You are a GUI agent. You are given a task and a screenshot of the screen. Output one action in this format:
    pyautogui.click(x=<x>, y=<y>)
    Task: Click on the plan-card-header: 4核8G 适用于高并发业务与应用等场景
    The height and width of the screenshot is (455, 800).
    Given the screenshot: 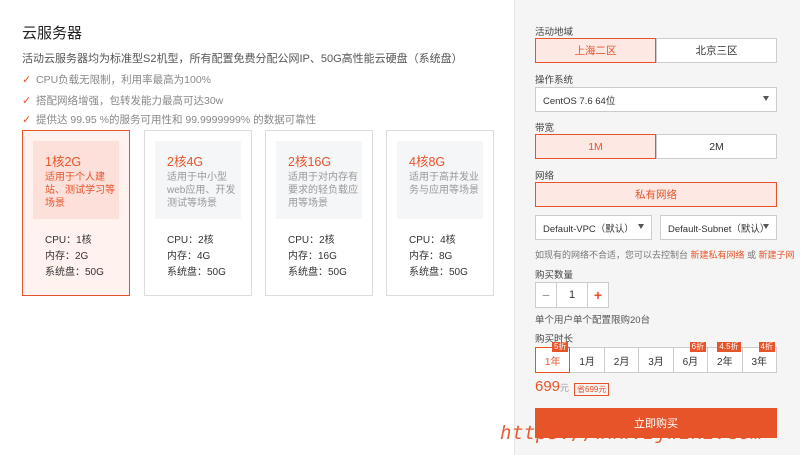 What is the action you would take?
    pyautogui.click(x=440, y=180)
    